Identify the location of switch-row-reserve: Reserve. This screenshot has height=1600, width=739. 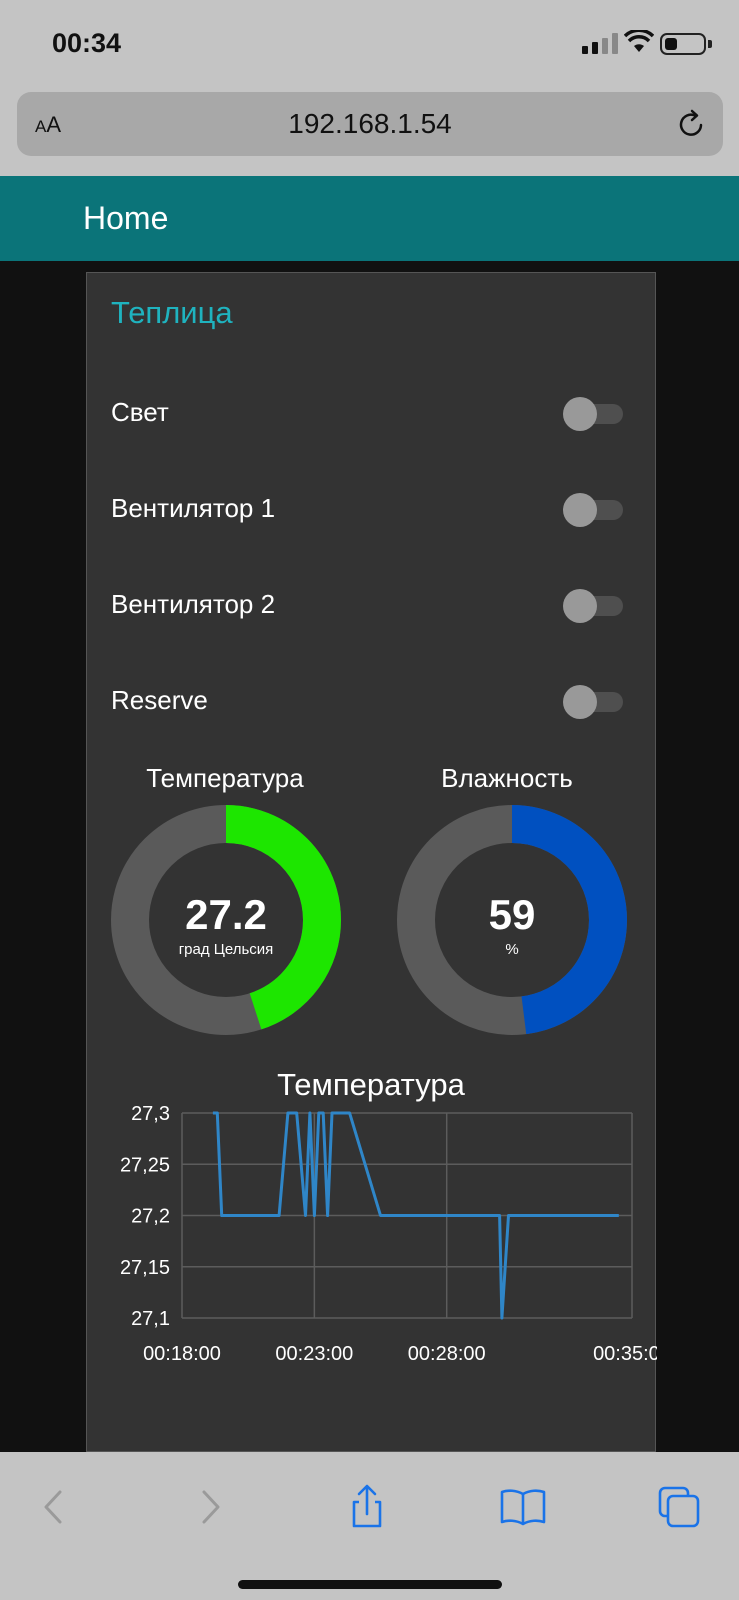
(371, 701).